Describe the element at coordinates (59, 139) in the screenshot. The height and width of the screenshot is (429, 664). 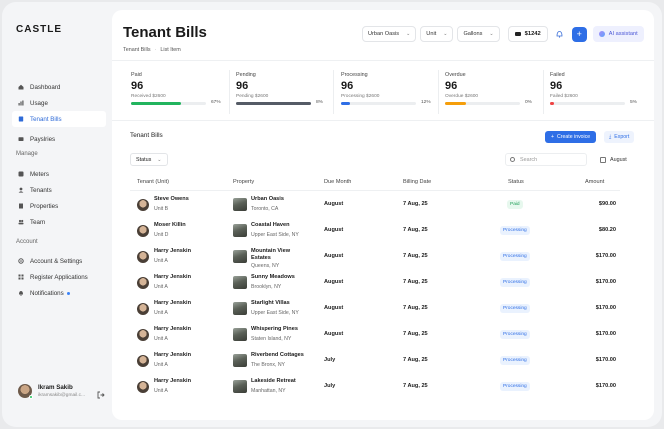
I see `sidebar-item-payslries: Payslries` at that location.